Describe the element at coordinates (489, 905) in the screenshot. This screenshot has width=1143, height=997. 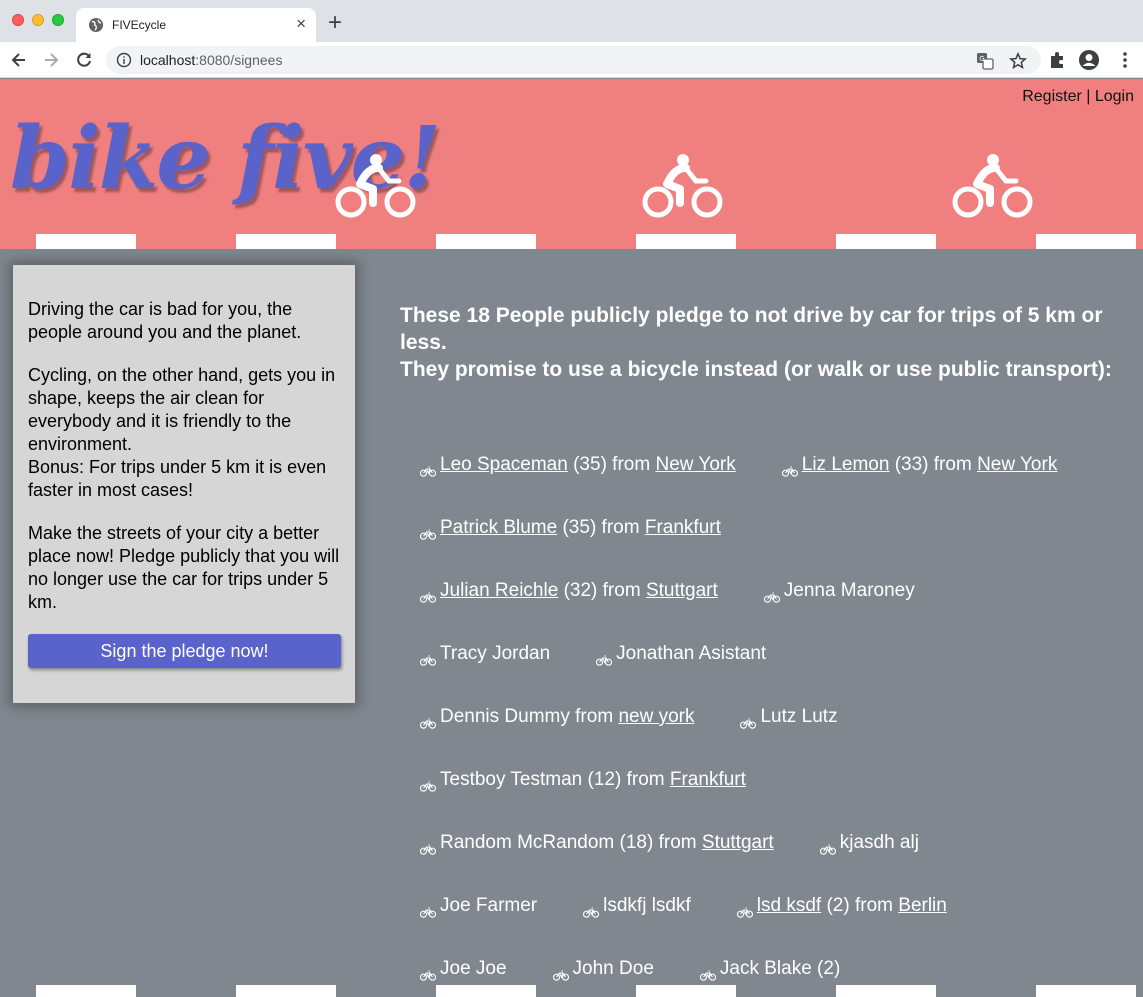
I see `signee-name: Joe Farmer` at that location.